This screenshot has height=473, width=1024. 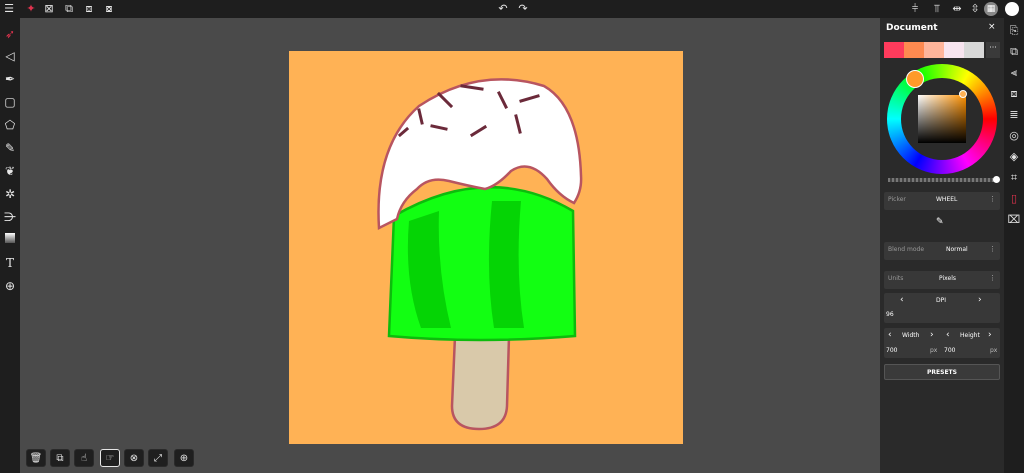 What do you see at coordinates (10, 238) in the screenshot?
I see `gradient-tool-icon` at bounding box center [10, 238].